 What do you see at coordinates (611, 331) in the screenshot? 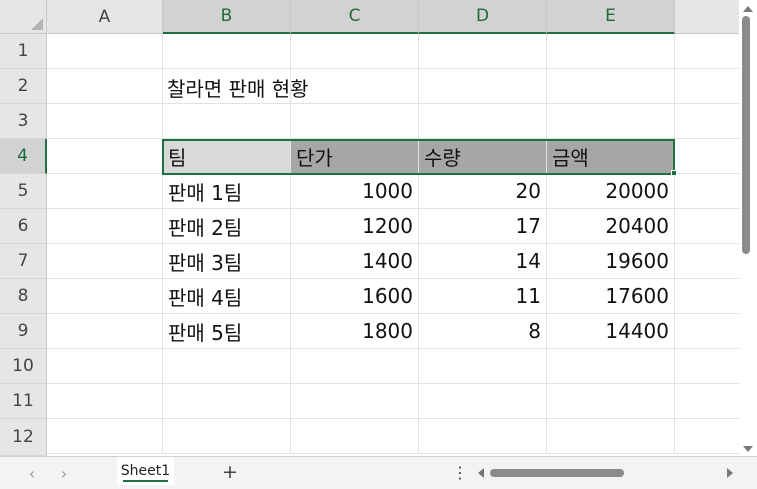
I see `cell-amount: 14400` at bounding box center [611, 331].